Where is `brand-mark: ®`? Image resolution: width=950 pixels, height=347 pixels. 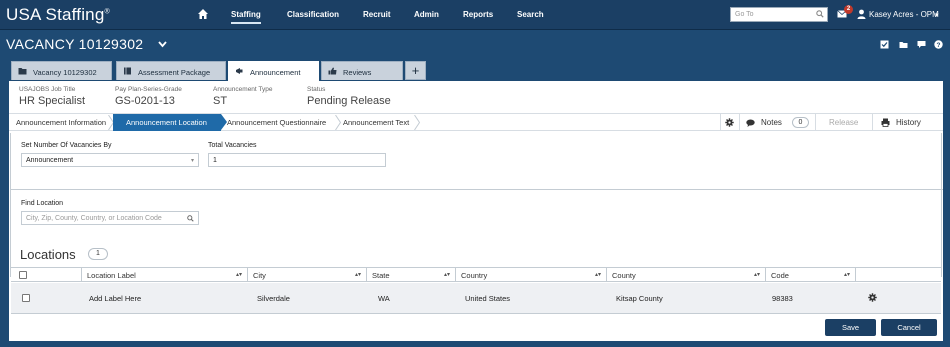
brand-mark: ® is located at coordinates (107, 12).